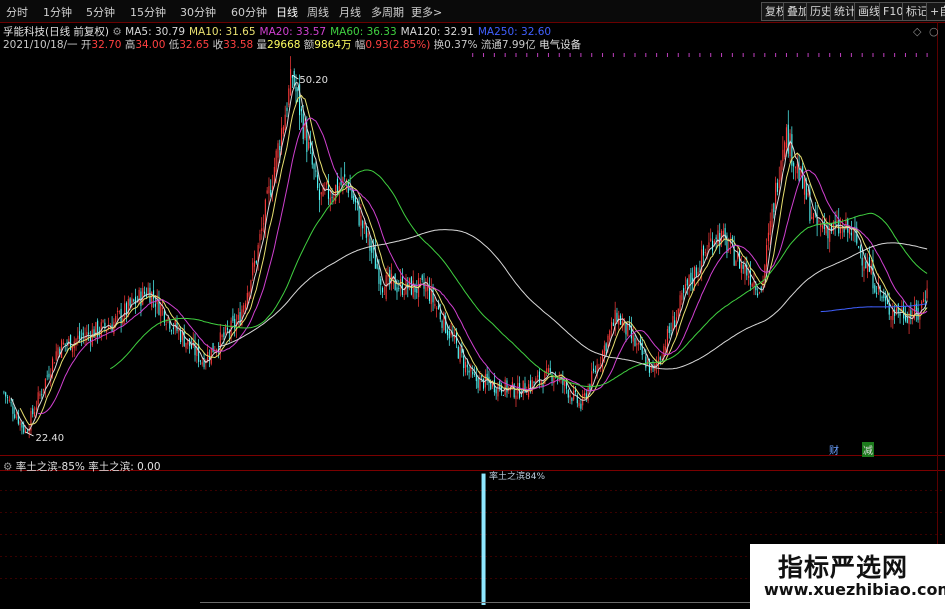 This screenshot has height=609, width=945. I want to click on toolbar-button-7: +自选, so click(935, 11).